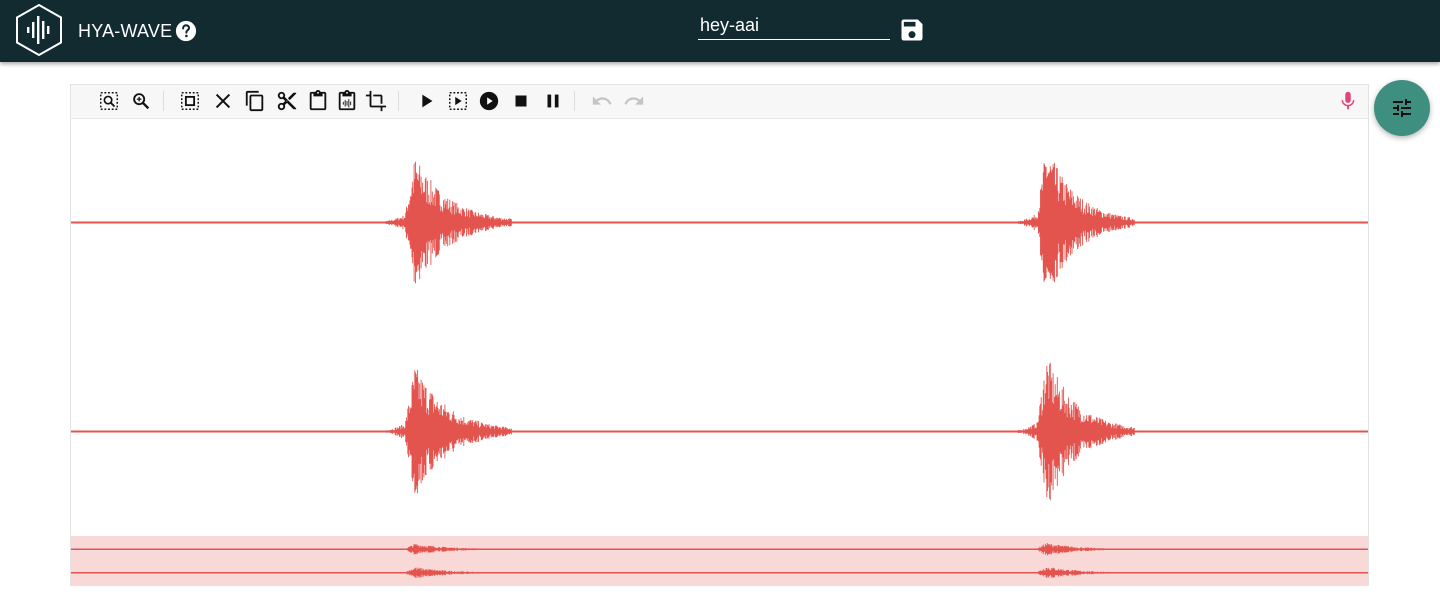 The image size is (1440, 601). I want to click on paste-waveform-button, so click(347, 101).